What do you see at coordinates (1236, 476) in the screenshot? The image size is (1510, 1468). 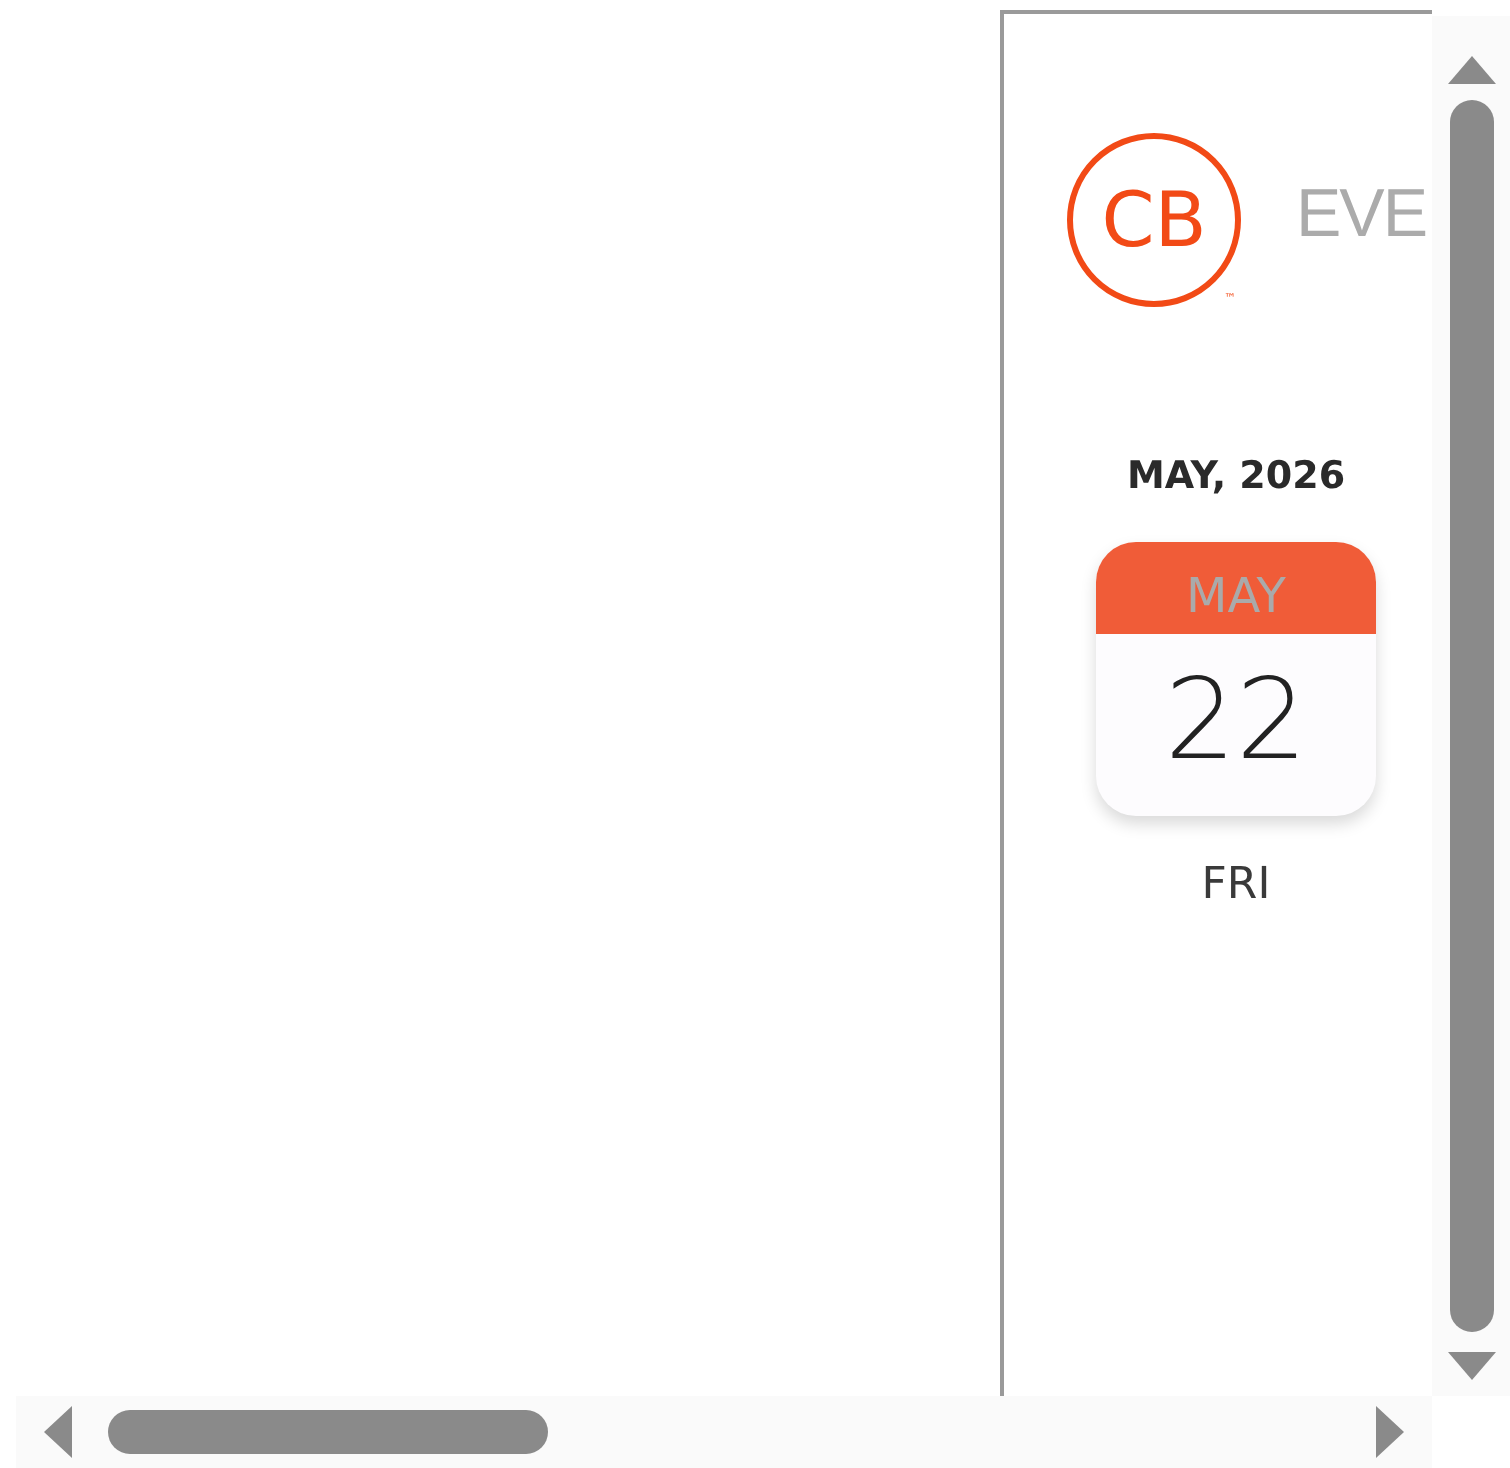 I see `month-heading: MAY, 2026` at bounding box center [1236, 476].